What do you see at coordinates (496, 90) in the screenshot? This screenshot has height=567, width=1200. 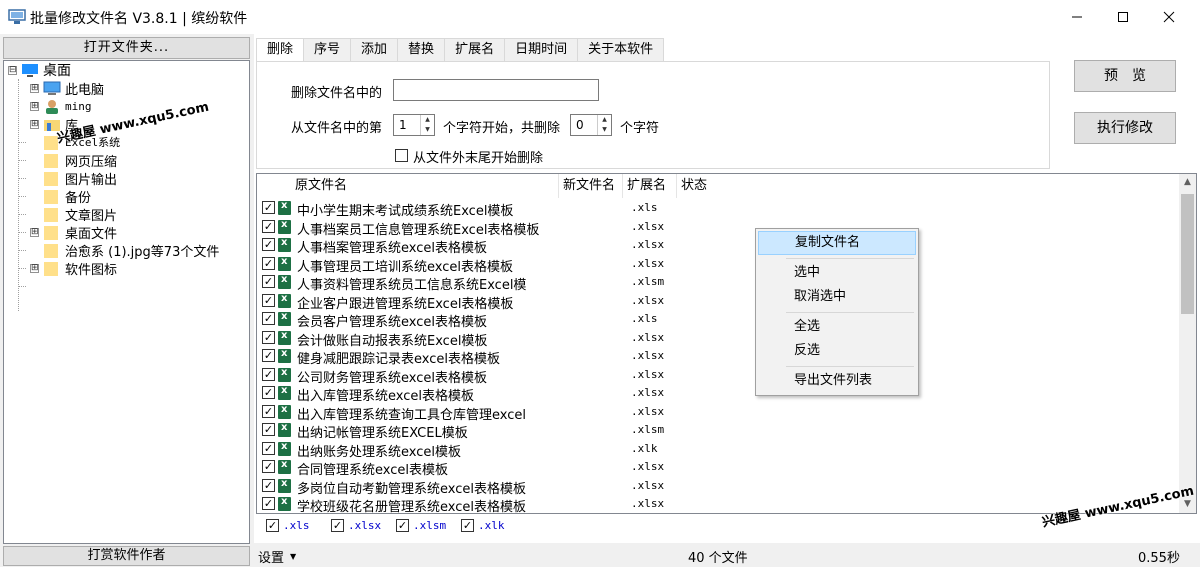 I see `delete-text-input` at bounding box center [496, 90].